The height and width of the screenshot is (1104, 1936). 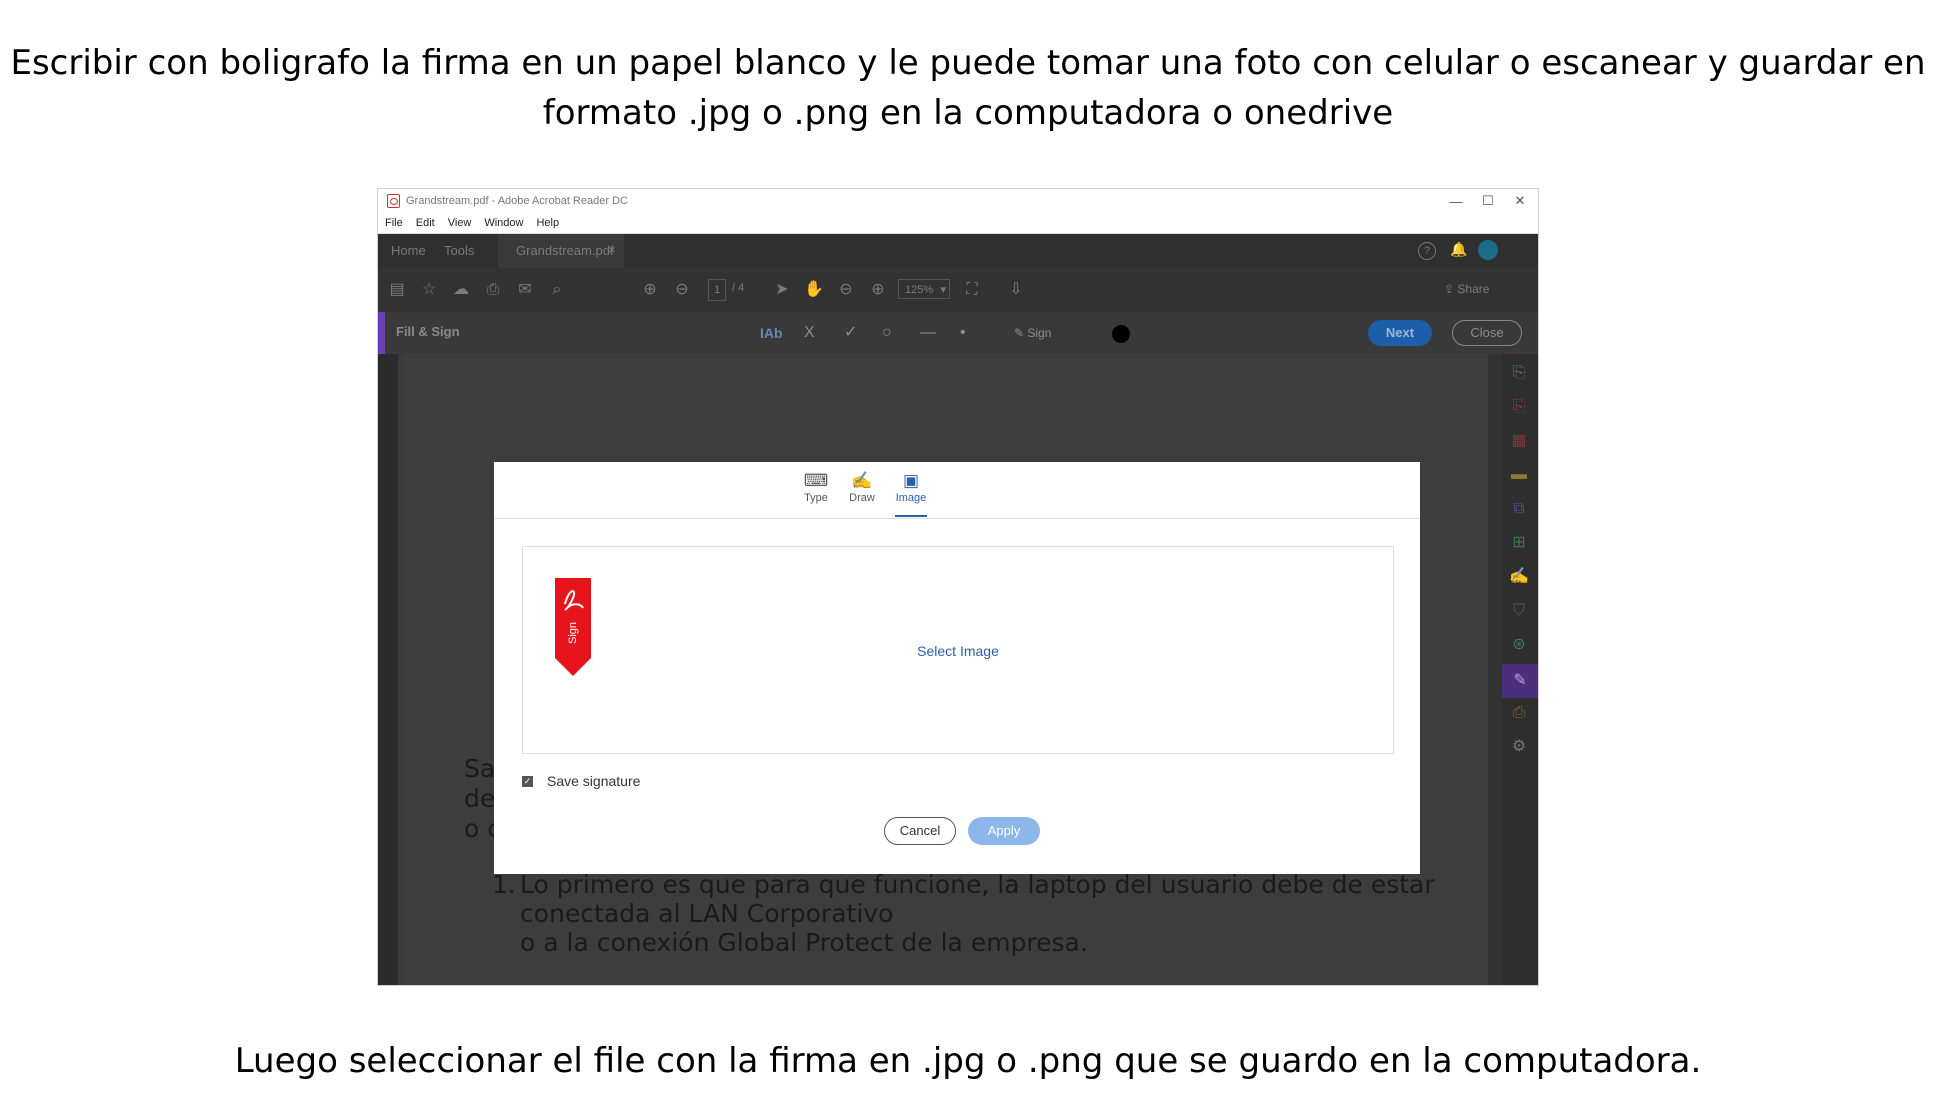 What do you see at coordinates (594, 781) in the screenshot?
I see `save-signature-label: Save signature` at bounding box center [594, 781].